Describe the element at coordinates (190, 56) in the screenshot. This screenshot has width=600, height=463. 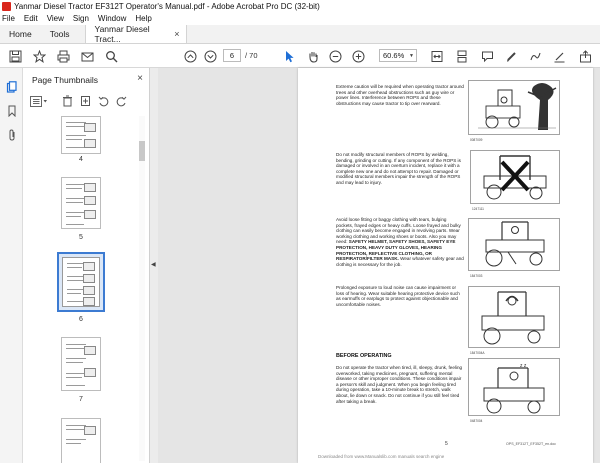
I see `previous-page-icon` at that location.